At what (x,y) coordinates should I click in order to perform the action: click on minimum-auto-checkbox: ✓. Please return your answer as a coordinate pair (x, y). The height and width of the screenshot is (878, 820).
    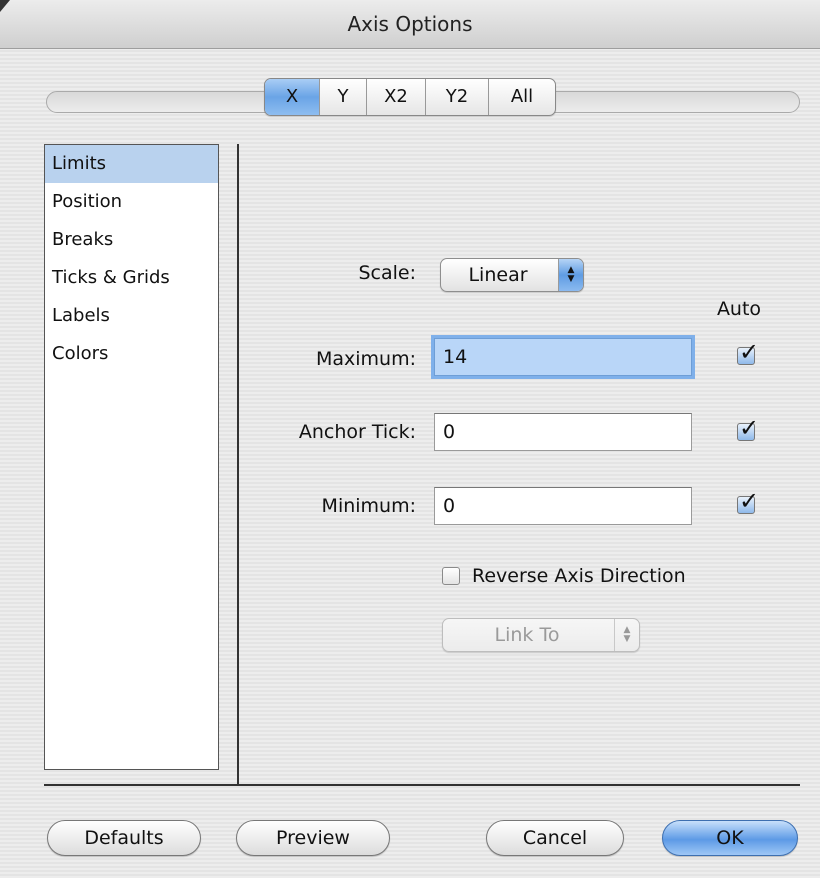
    Looking at the image, I should click on (748, 501).